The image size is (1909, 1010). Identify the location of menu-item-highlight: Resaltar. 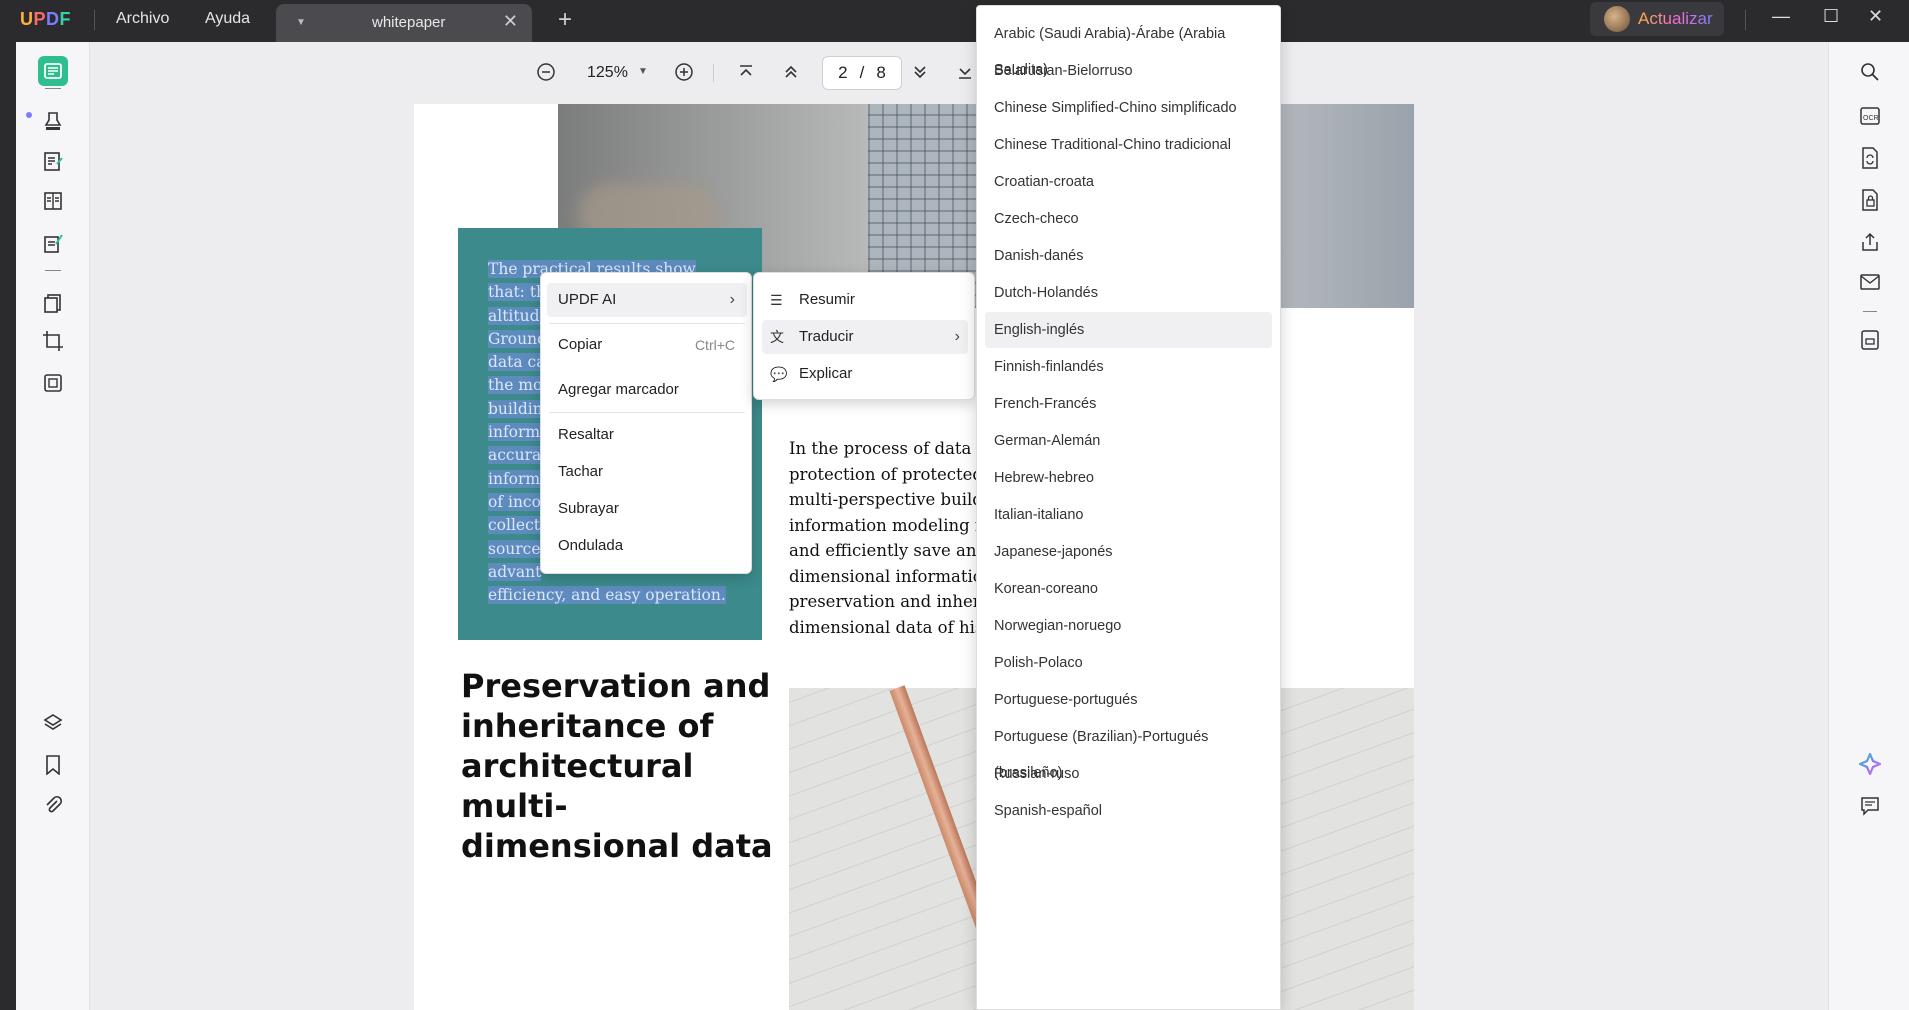
(647, 435).